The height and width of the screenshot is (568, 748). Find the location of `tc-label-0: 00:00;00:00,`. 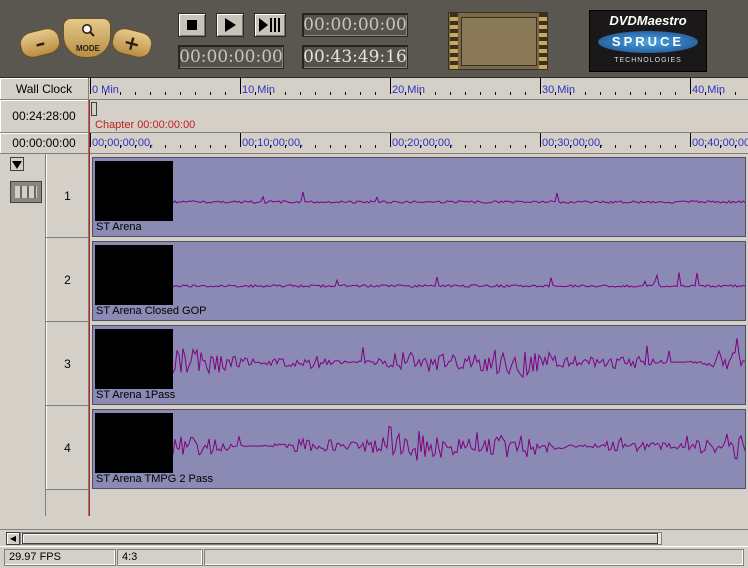

tc-label-0: 00:00;00:00, is located at coordinates (123, 143).